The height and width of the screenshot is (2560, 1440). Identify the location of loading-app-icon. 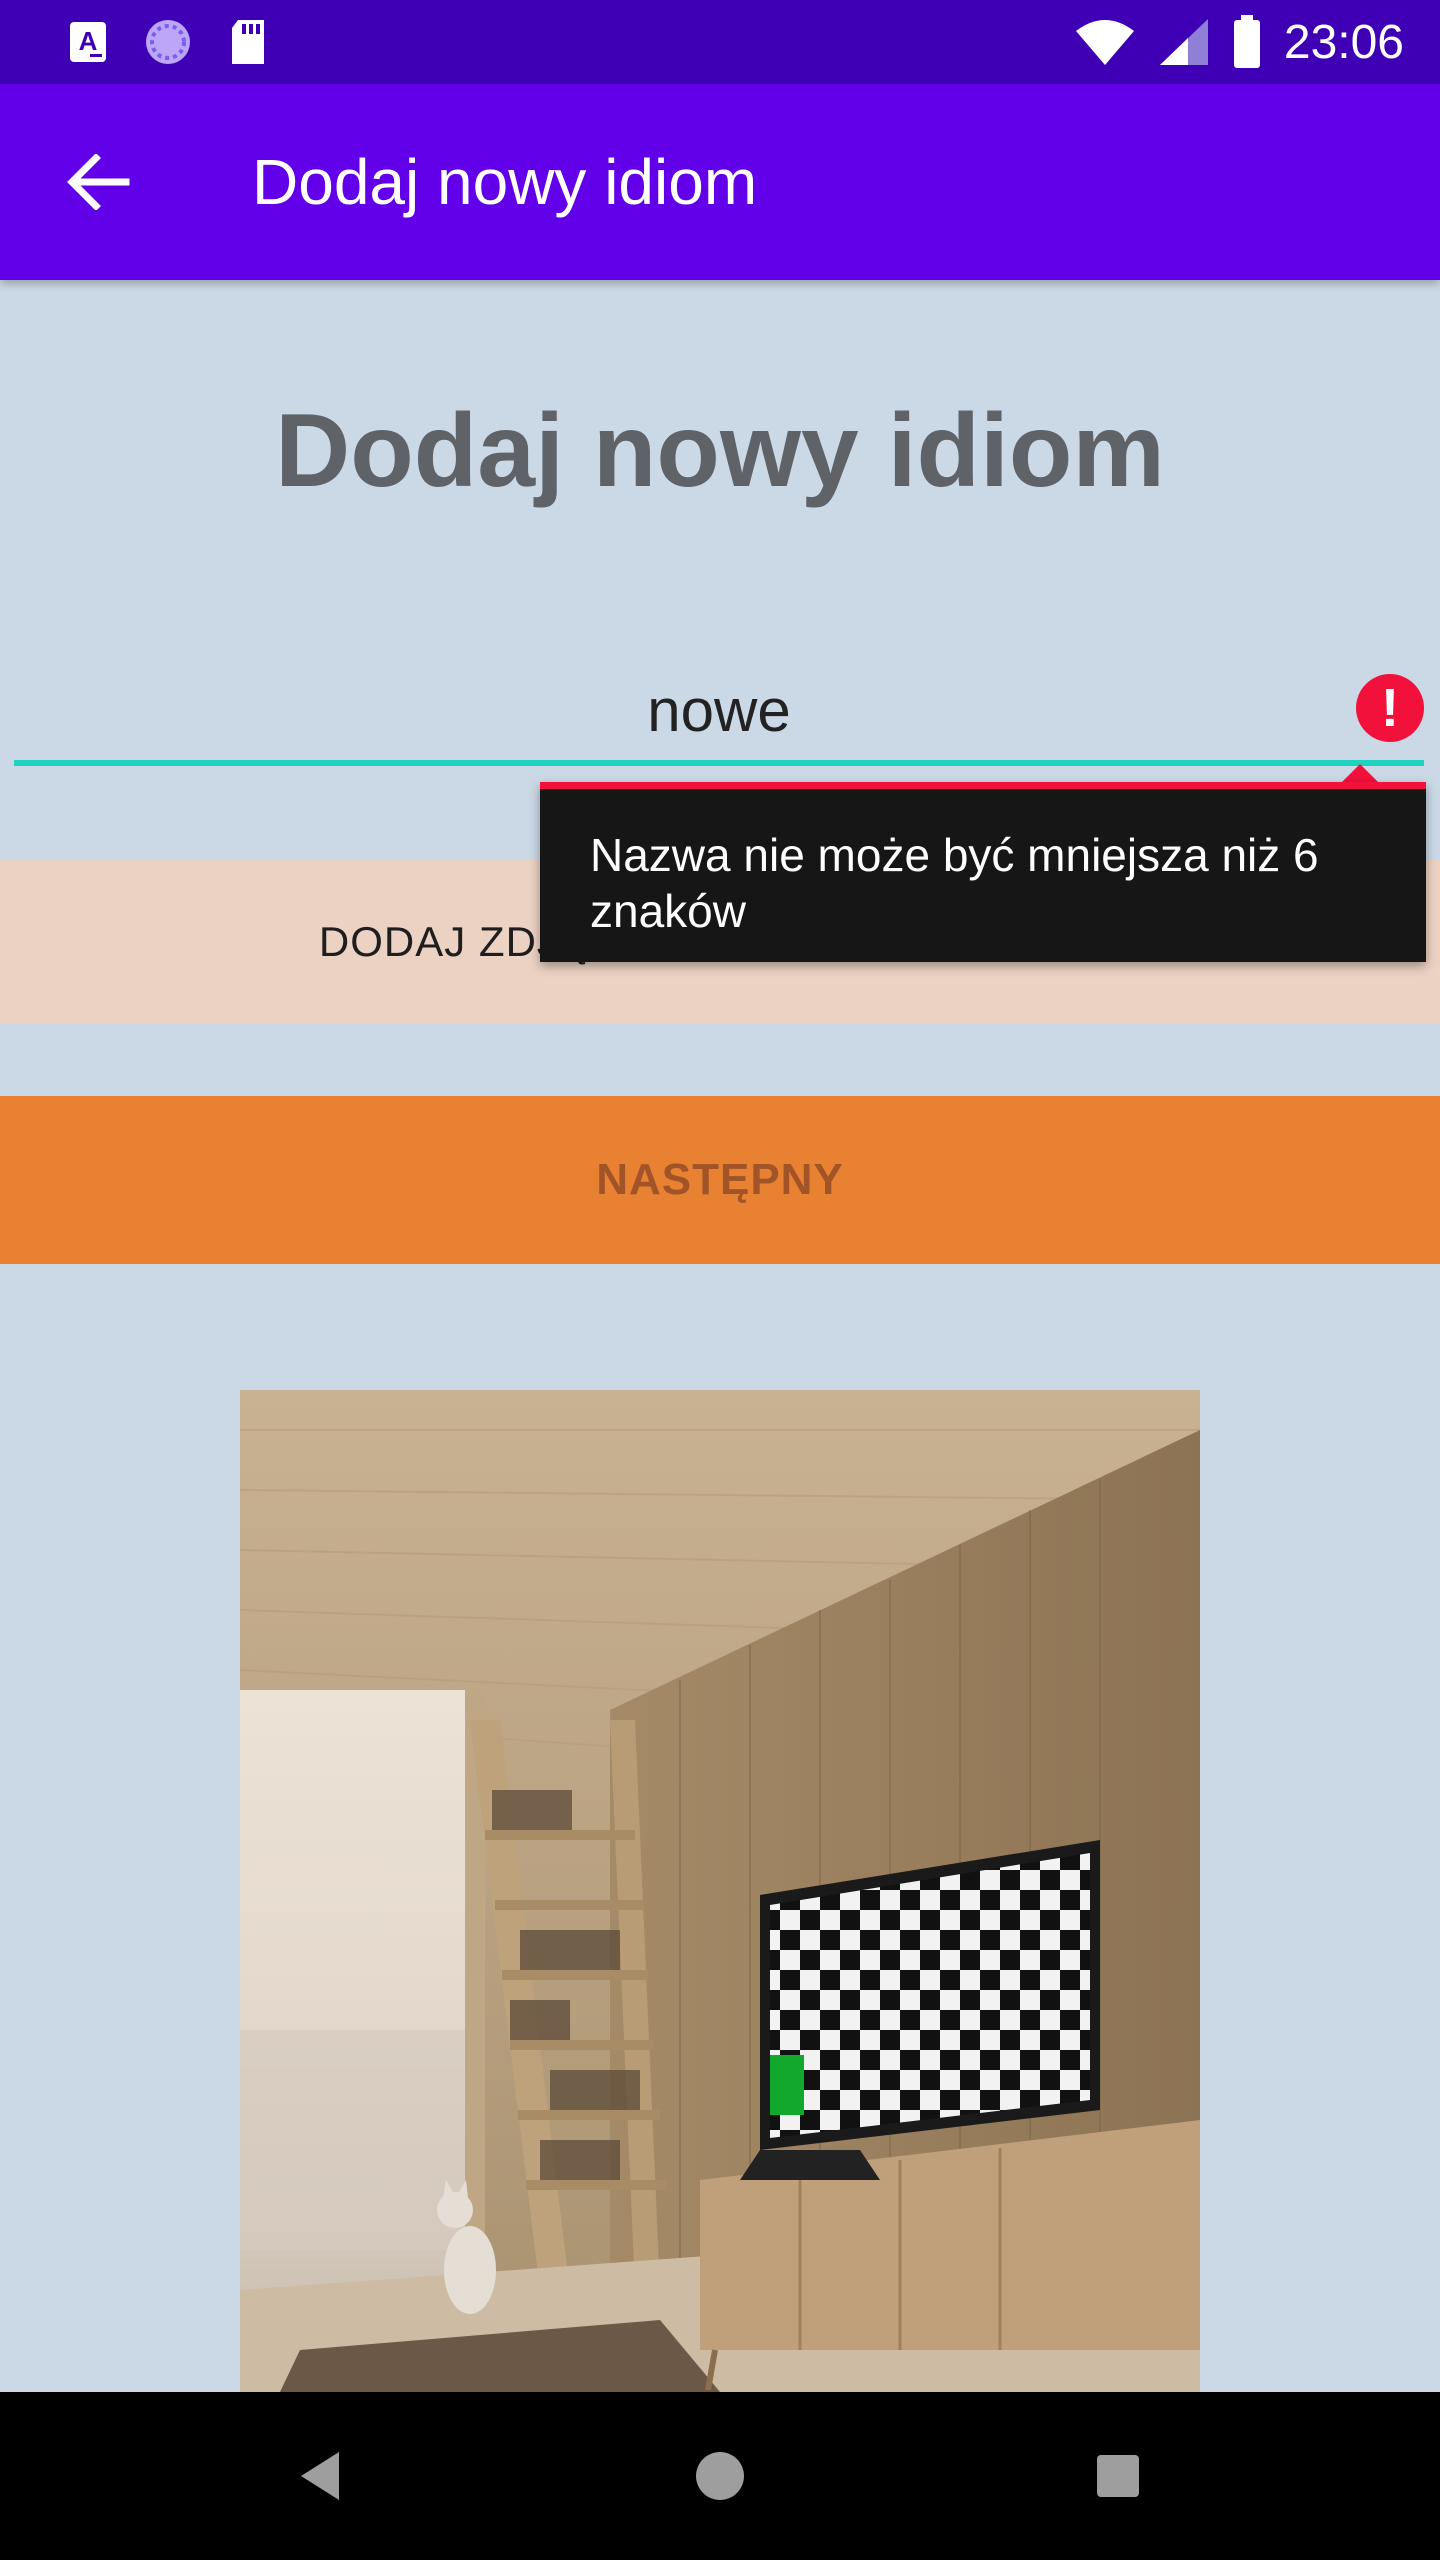
(168, 42).